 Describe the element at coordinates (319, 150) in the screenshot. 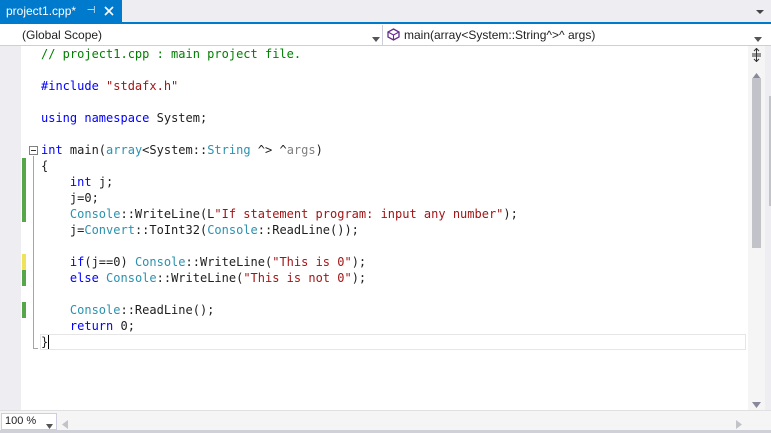

I see `code-token: )` at that location.